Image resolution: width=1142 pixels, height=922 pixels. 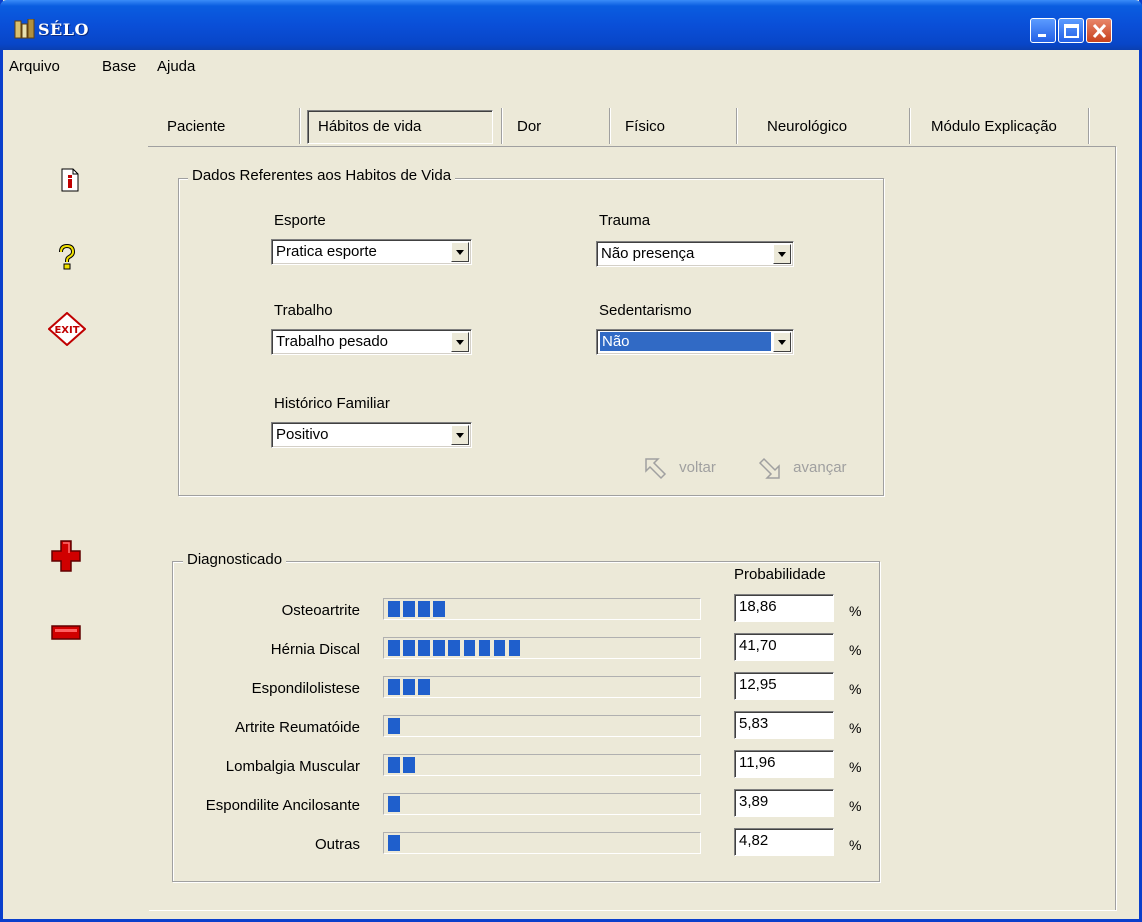 I want to click on add-icon, so click(x=66, y=556).